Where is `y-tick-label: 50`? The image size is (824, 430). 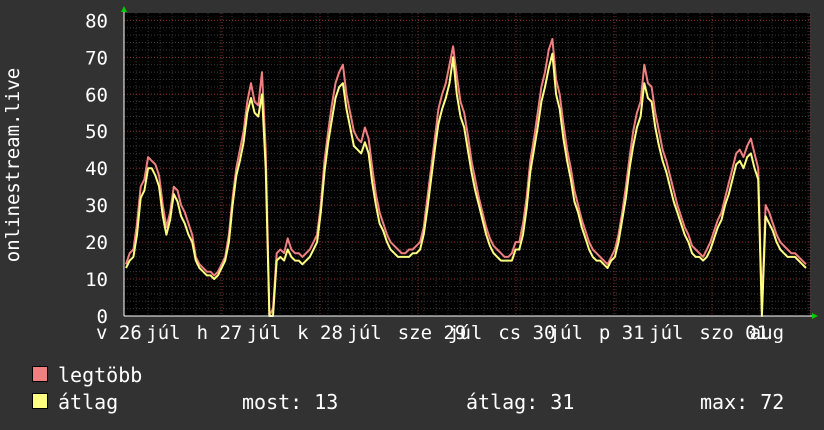 y-tick-label: 50 is located at coordinates (96, 132).